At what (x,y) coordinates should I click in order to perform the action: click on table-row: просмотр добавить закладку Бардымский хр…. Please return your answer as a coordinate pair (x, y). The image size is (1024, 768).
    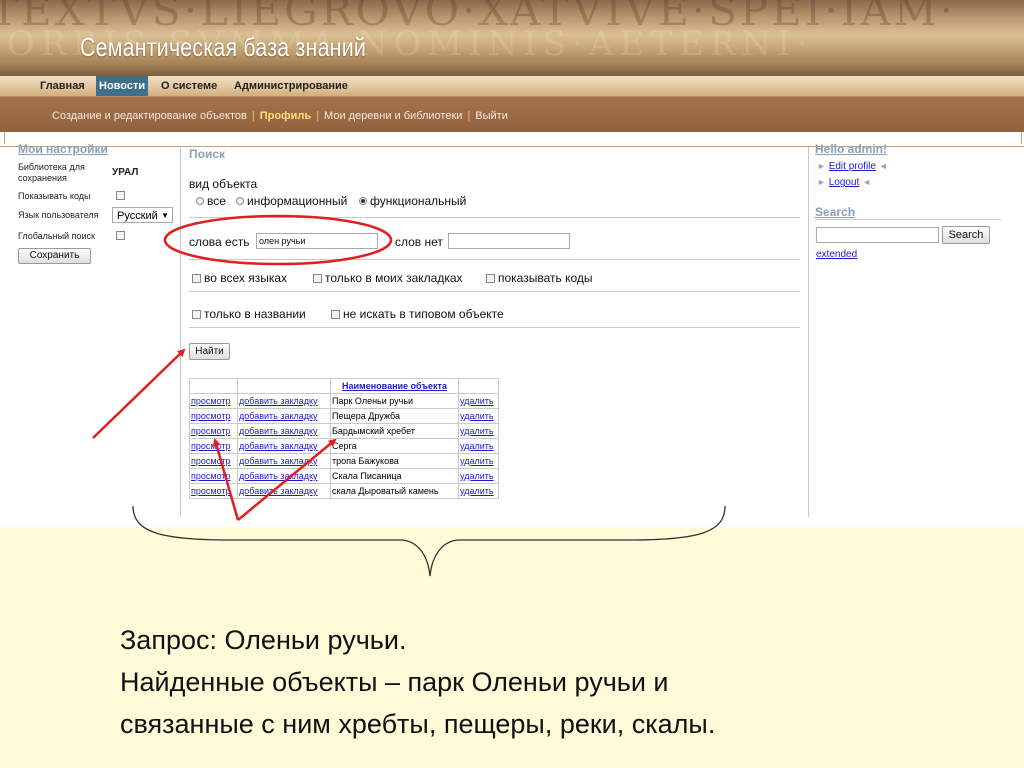
    Looking at the image, I should click on (344, 431).